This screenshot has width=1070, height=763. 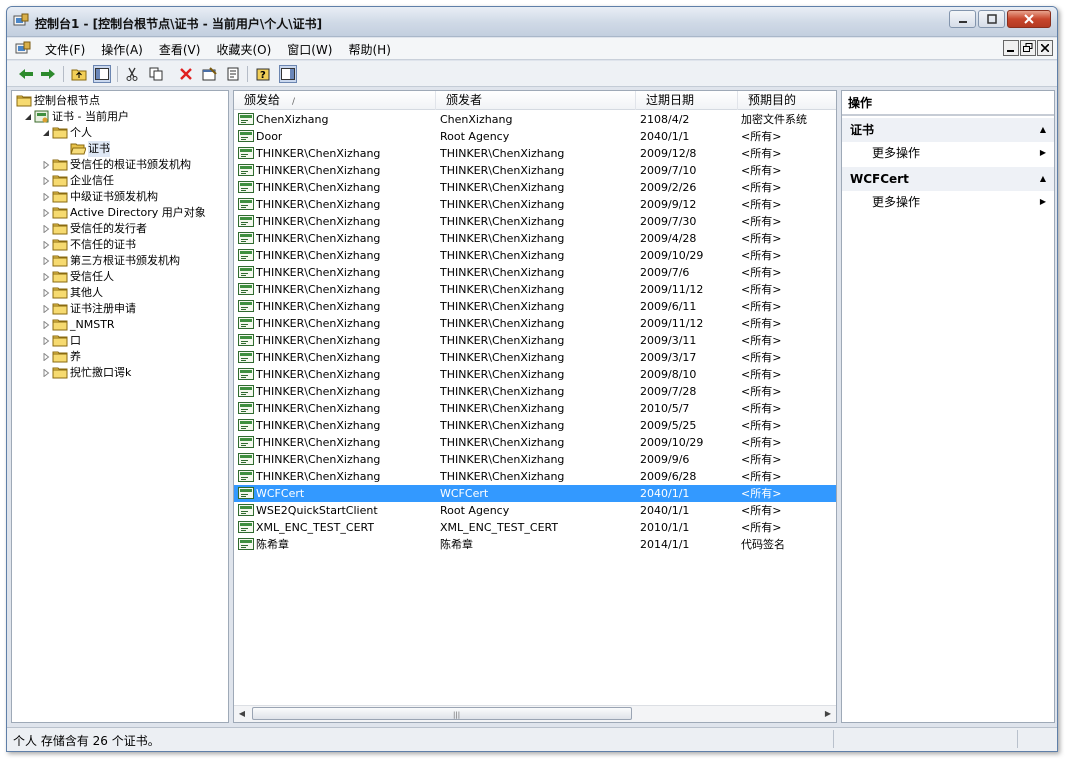 What do you see at coordinates (687, 100) in the screenshot?
I see `column-header-expiration-date: 过期日期` at bounding box center [687, 100].